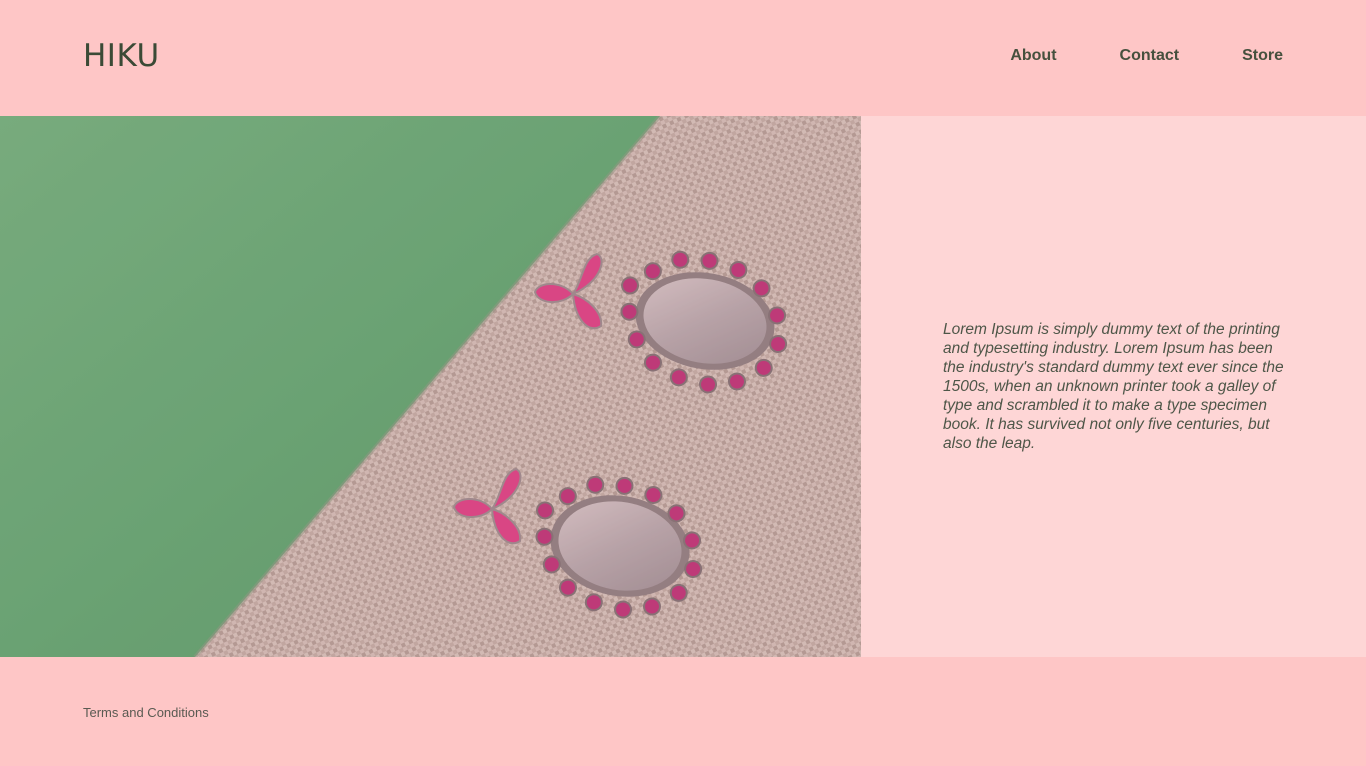  I want to click on nav-store-link: Store, so click(1262, 56).